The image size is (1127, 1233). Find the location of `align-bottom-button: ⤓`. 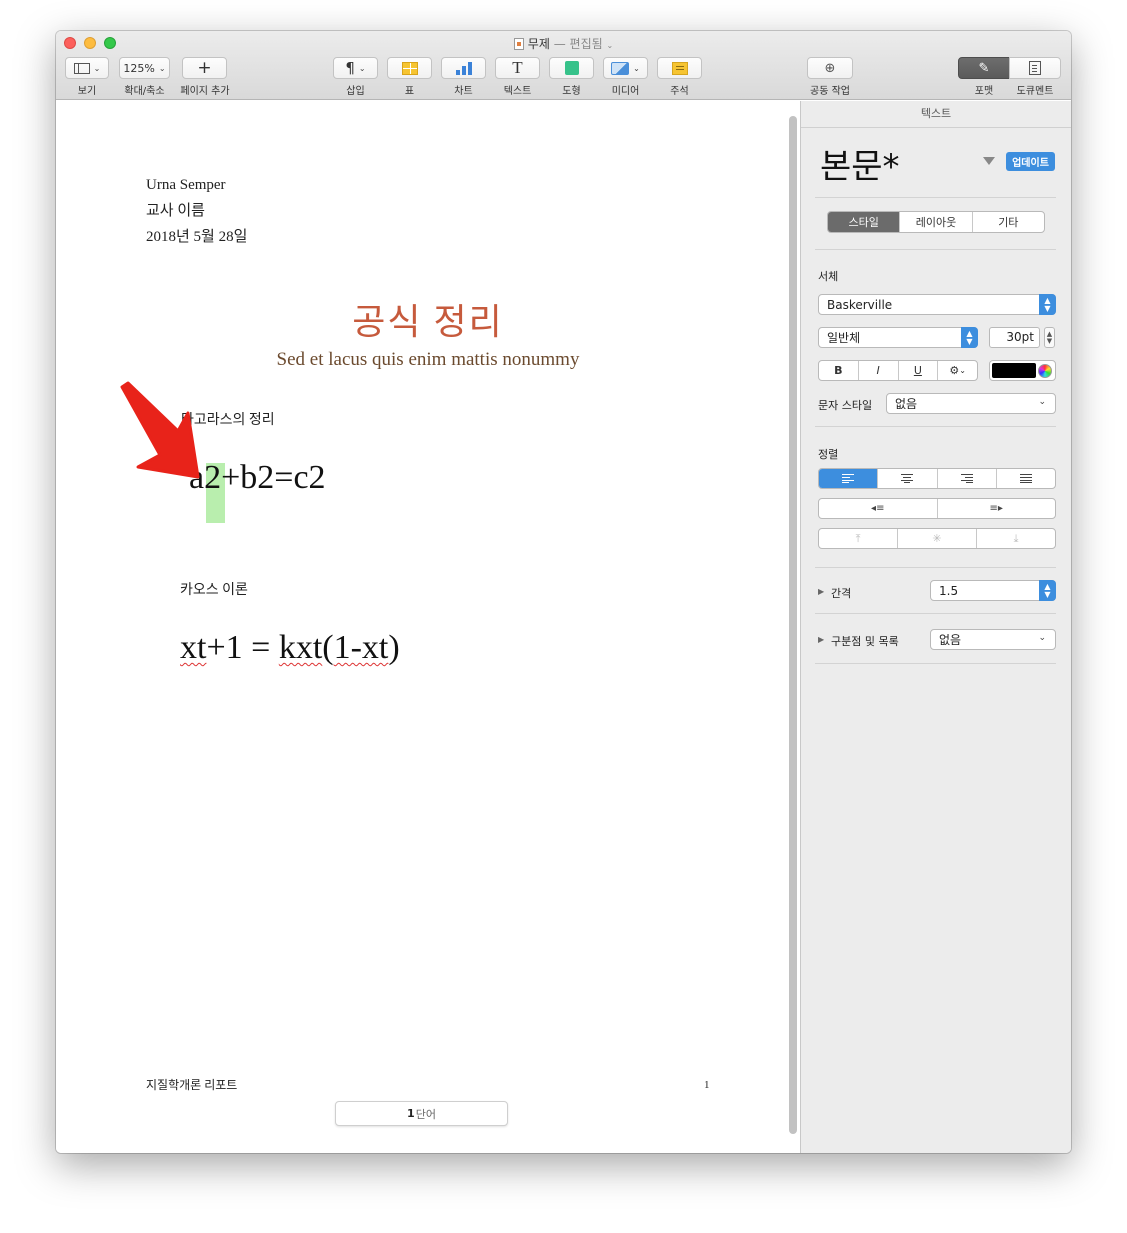

align-bottom-button: ⤓ is located at coordinates (1016, 538).